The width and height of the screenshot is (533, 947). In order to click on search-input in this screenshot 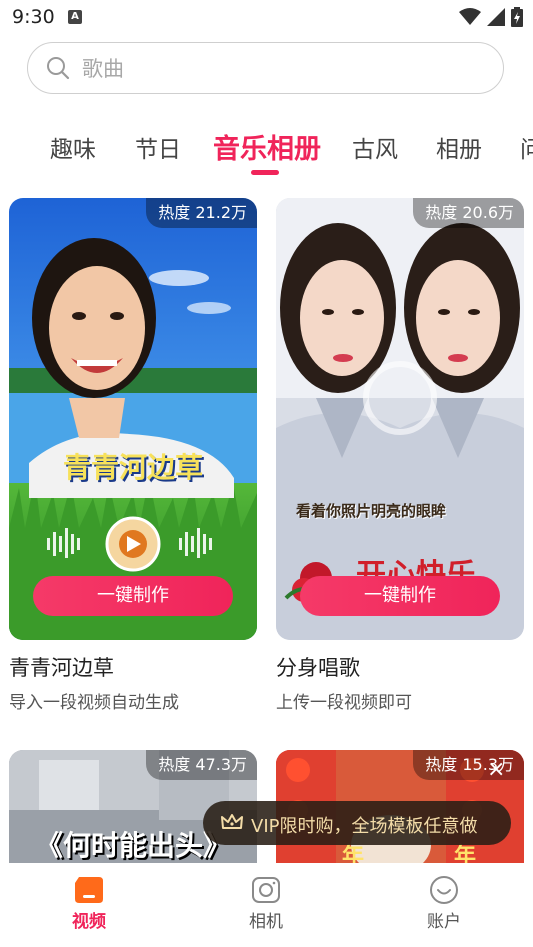, I will do `click(282, 69)`.